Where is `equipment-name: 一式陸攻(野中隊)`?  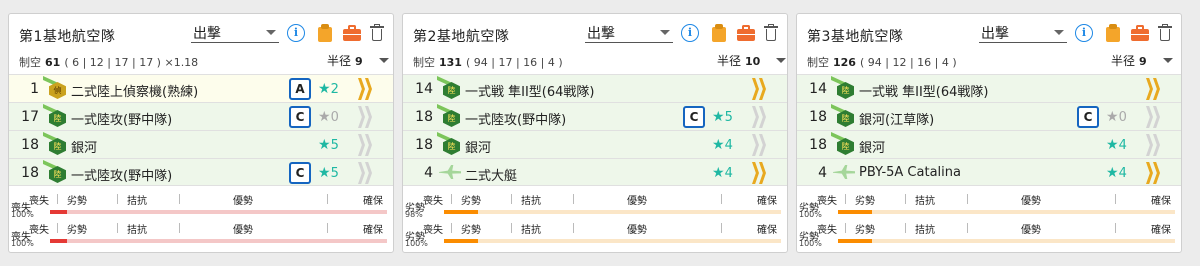
equipment-name: 一式陸攻(野中隊) is located at coordinates (516, 120).